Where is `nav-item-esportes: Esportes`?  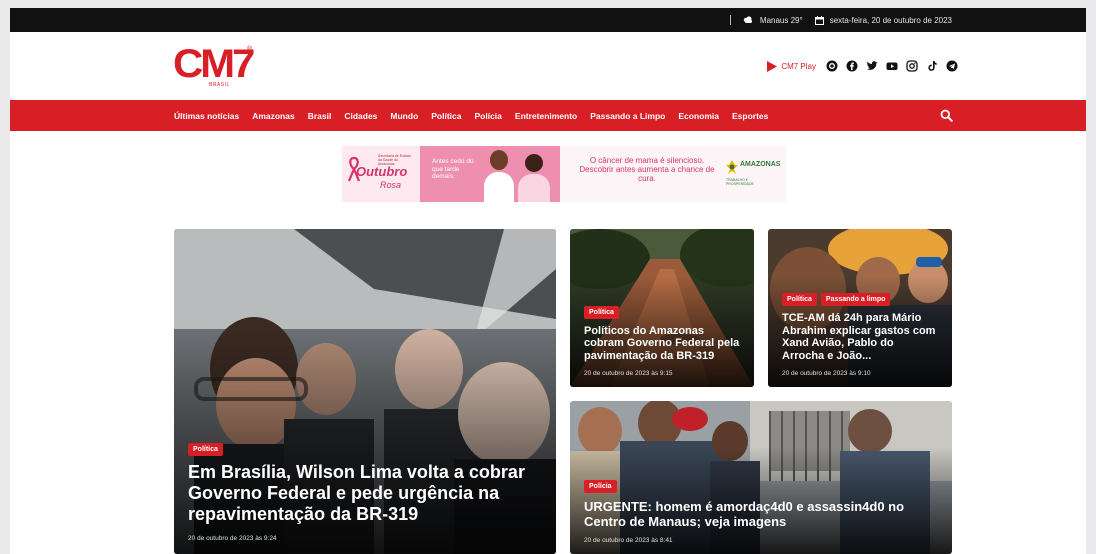 nav-item-esportes: Esportes is located at coordinates (750, 116).